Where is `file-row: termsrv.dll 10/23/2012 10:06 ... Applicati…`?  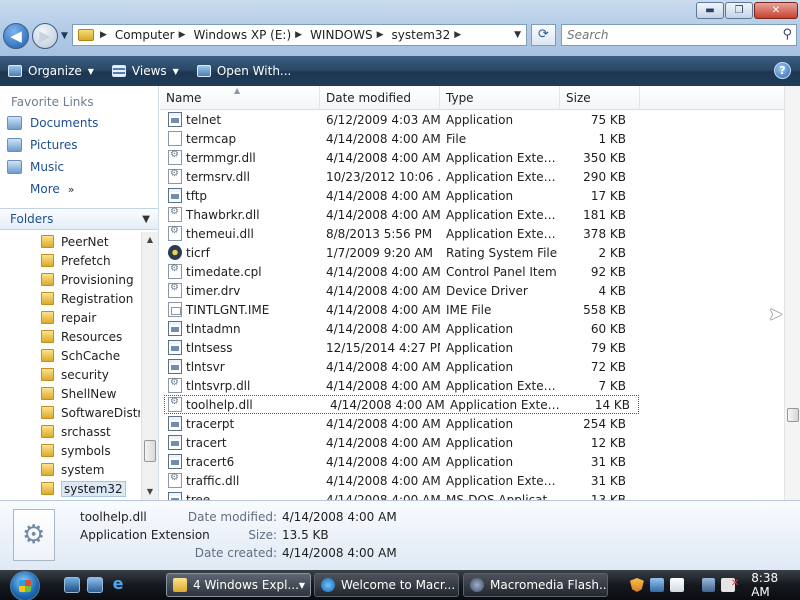
file-row: termsrv.dll 10/23/2012 10:06 ... Applicati… is located at coordinates (472, 176).